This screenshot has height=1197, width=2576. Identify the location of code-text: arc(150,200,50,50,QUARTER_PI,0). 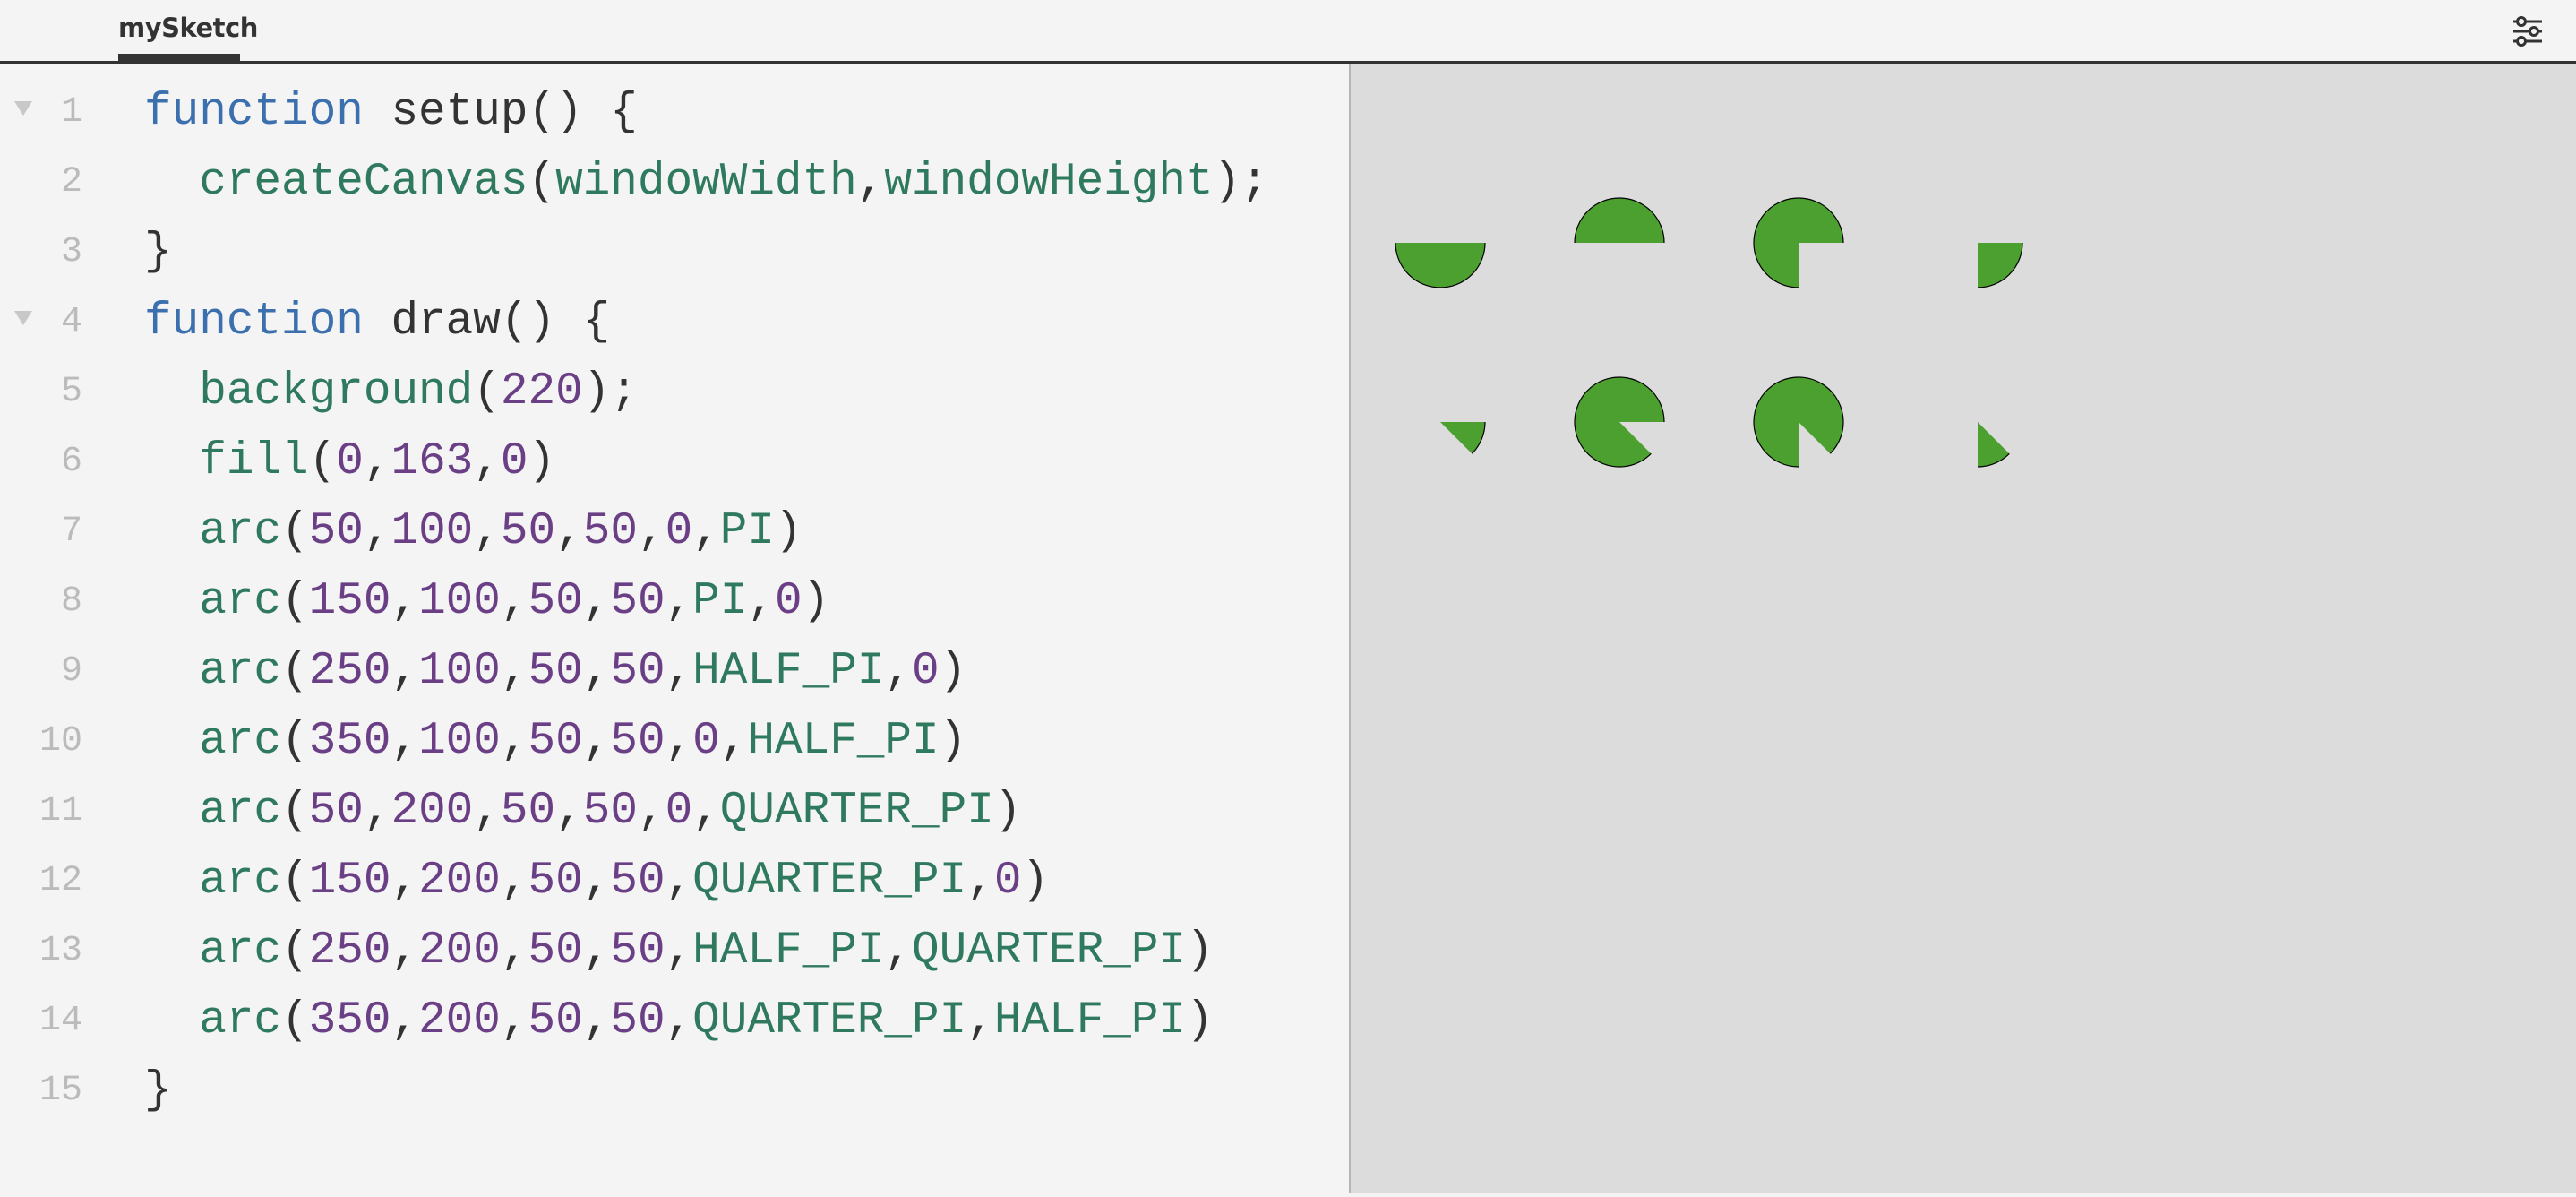
(596, 882).